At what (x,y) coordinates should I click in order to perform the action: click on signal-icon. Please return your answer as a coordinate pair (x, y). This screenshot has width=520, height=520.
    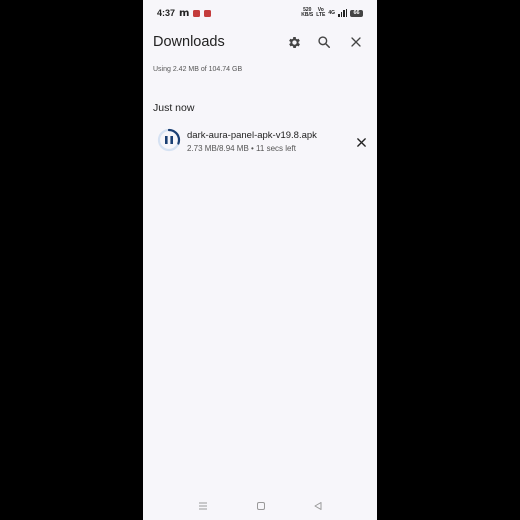
    Looking at the image, I should click on (342, 13).